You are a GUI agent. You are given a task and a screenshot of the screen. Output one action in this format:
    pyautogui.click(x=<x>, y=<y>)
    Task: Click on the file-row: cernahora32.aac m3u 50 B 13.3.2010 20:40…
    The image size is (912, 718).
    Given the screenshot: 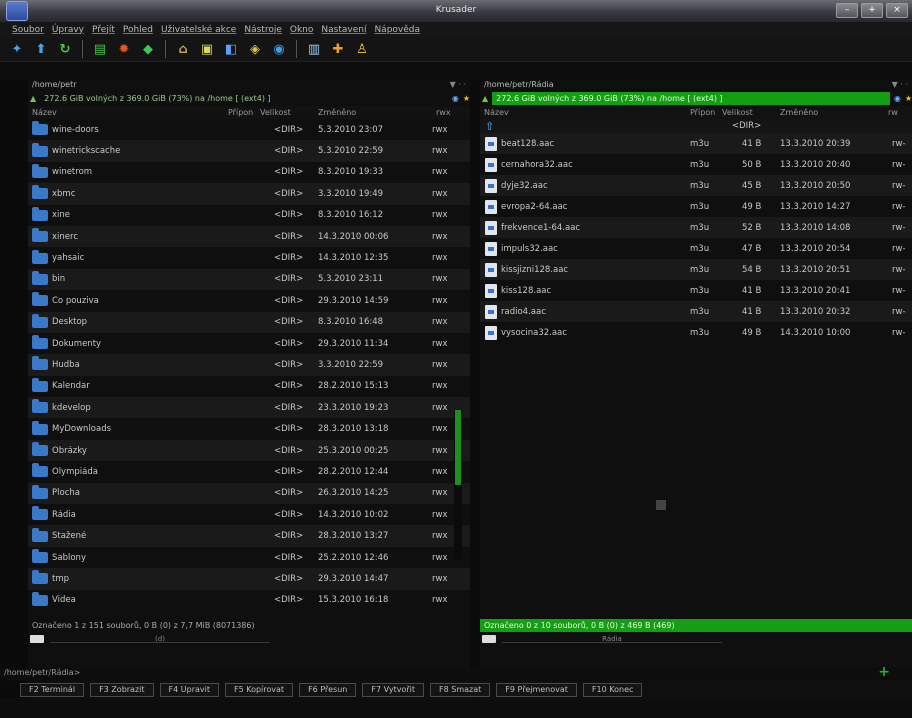 What is the action you would take?
    pyautogui.click(x=696, y=164)
    